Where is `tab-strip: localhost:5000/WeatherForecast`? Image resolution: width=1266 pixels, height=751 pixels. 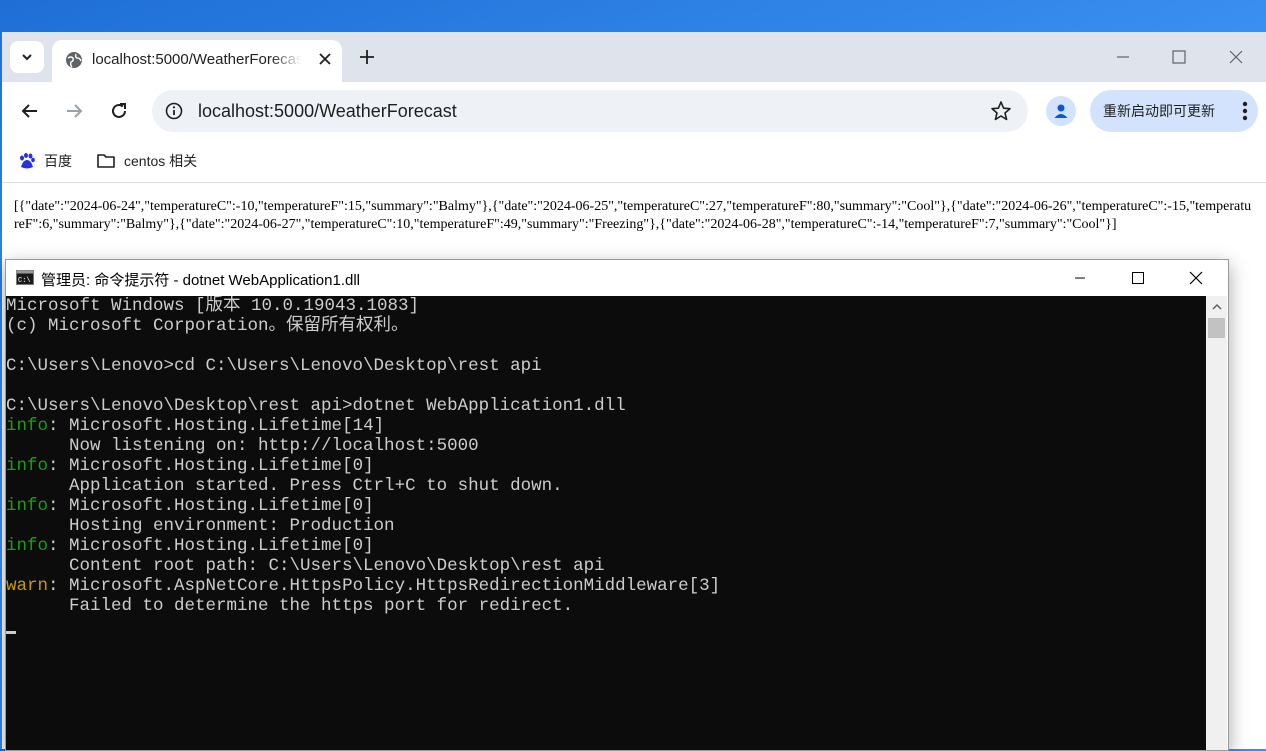 tab-strip: localhost:5000/WeatherForecast is located at coordinates (634, 57).